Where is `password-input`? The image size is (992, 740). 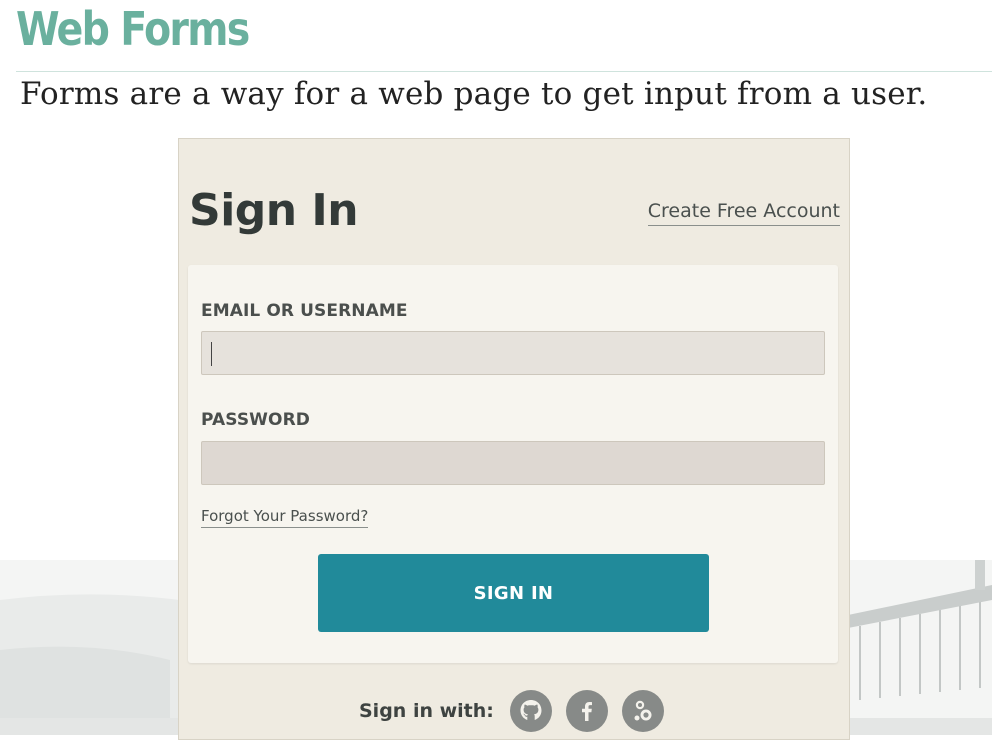 password-input is located at coordinates (513, 463).